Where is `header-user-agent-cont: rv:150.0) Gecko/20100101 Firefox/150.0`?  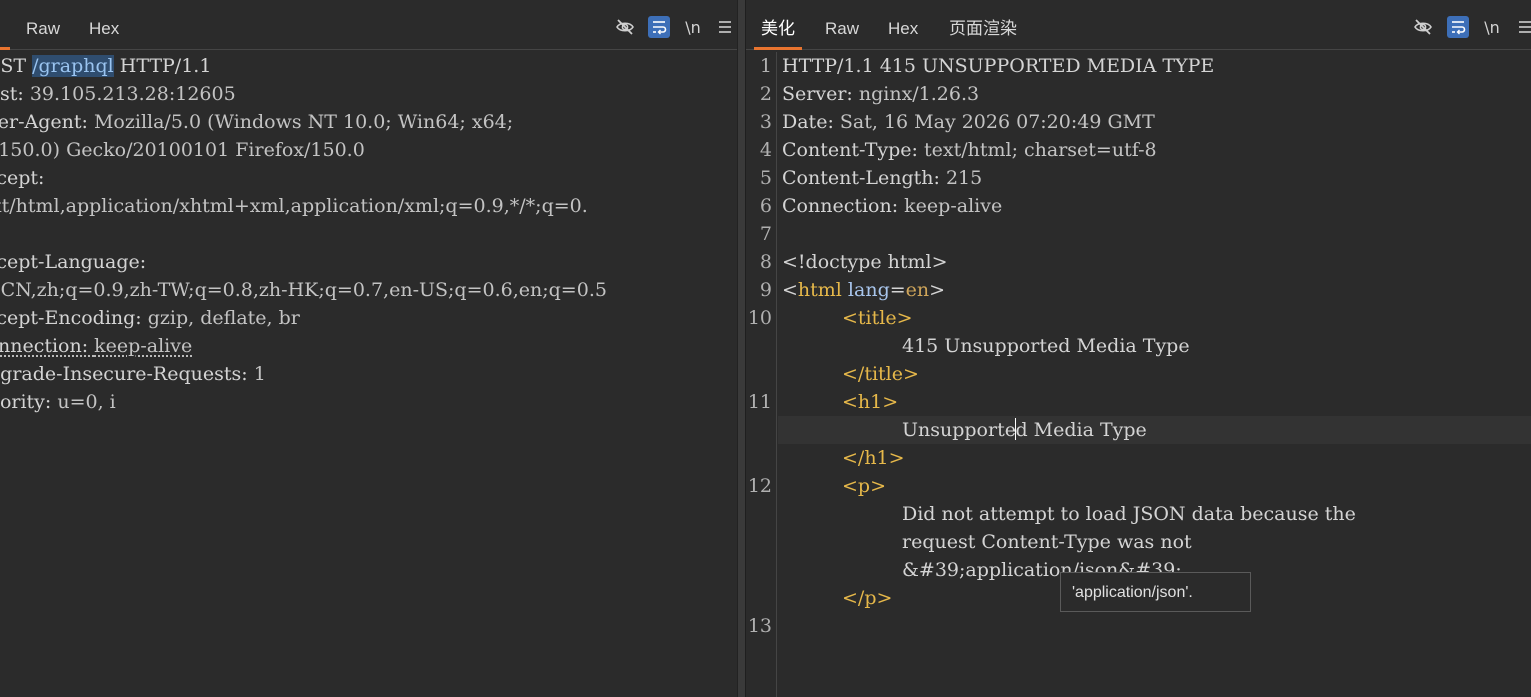
header-user-agent-cont: rv:150.0) Gecko/20100101 Firefox/150.0 is located at coordinates (182, 150).